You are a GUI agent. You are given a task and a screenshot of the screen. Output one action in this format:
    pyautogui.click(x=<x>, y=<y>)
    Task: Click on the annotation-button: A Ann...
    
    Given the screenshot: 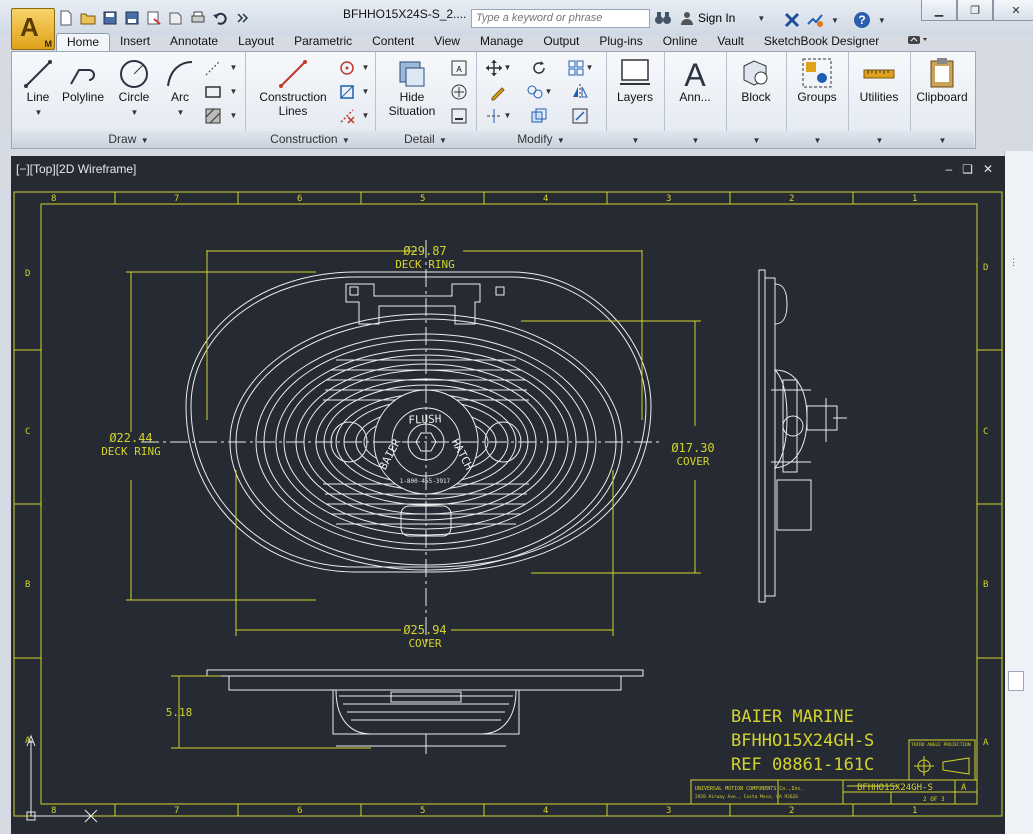 What is the action you would take?
    pyautogui.click(x=695, y=80)
    